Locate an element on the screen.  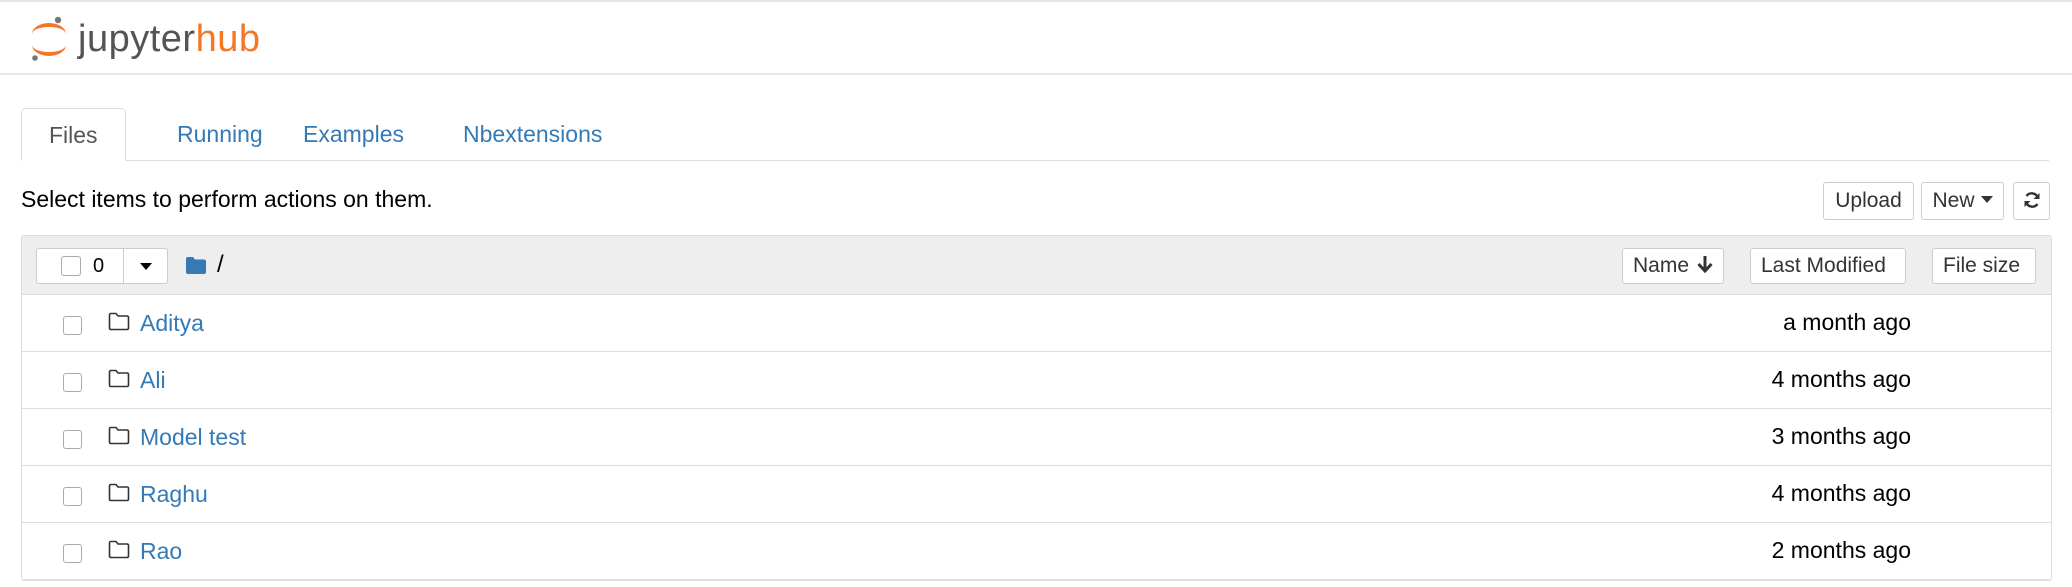
list-item: Raghu 4 months ago is located at coordinates (1036, 494).